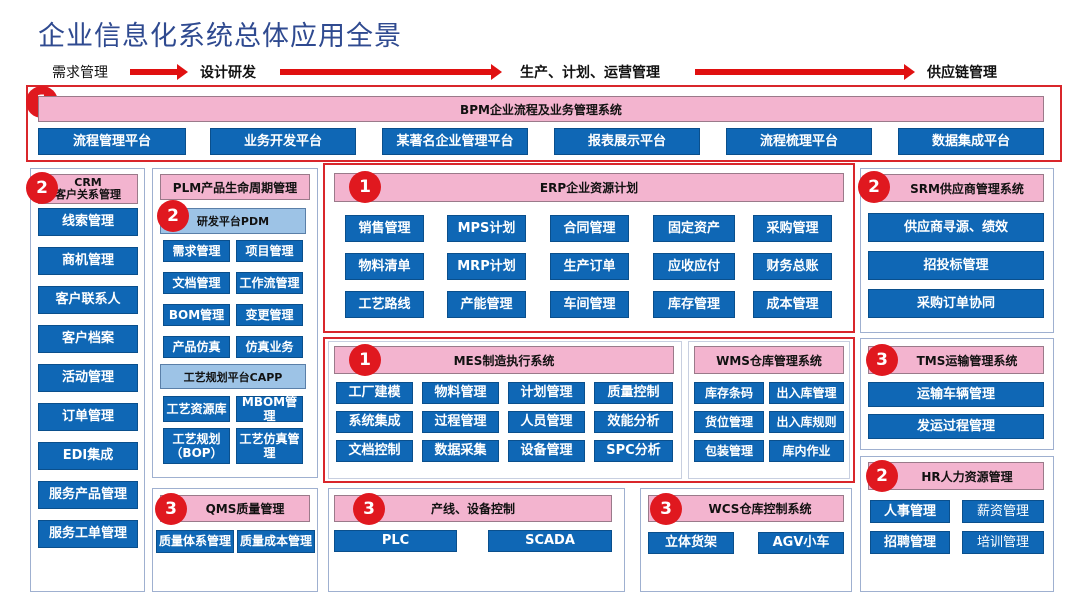  What do you see at coordinates (384, 266) in the screenshot?
I see `erp-item: 物料清单` at bounding box center [384, 266].